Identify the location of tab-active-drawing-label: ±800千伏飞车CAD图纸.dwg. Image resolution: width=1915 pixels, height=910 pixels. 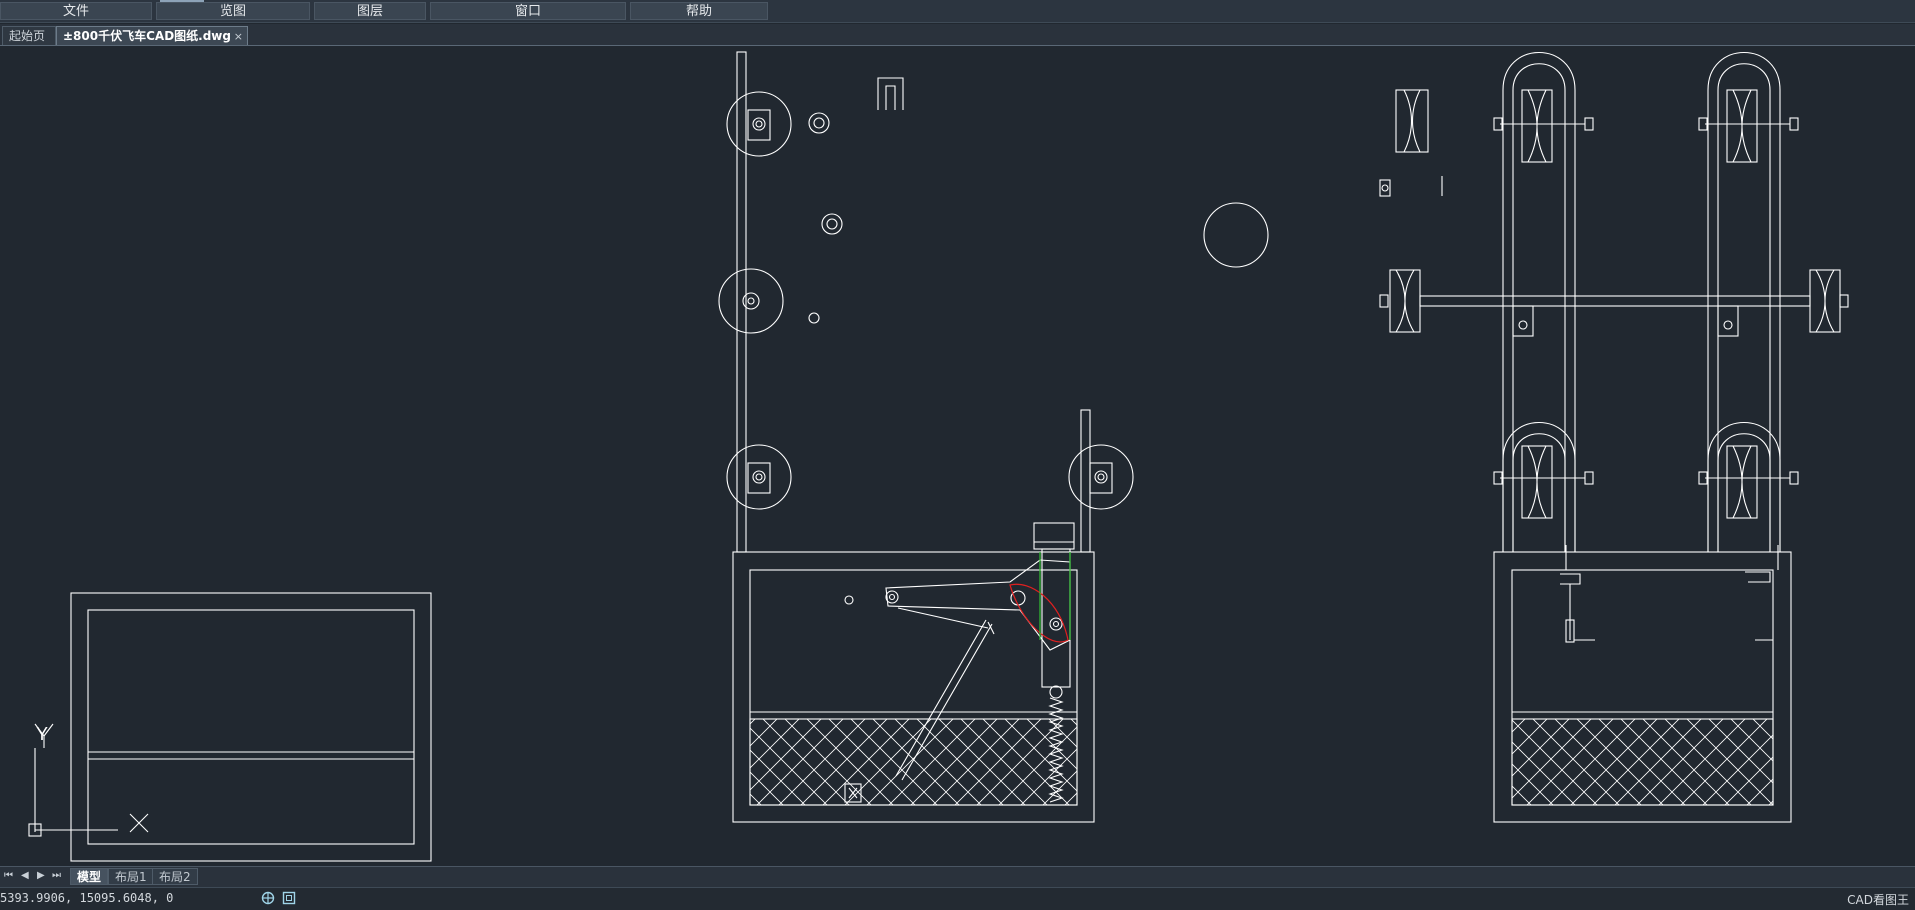
(147, 36).